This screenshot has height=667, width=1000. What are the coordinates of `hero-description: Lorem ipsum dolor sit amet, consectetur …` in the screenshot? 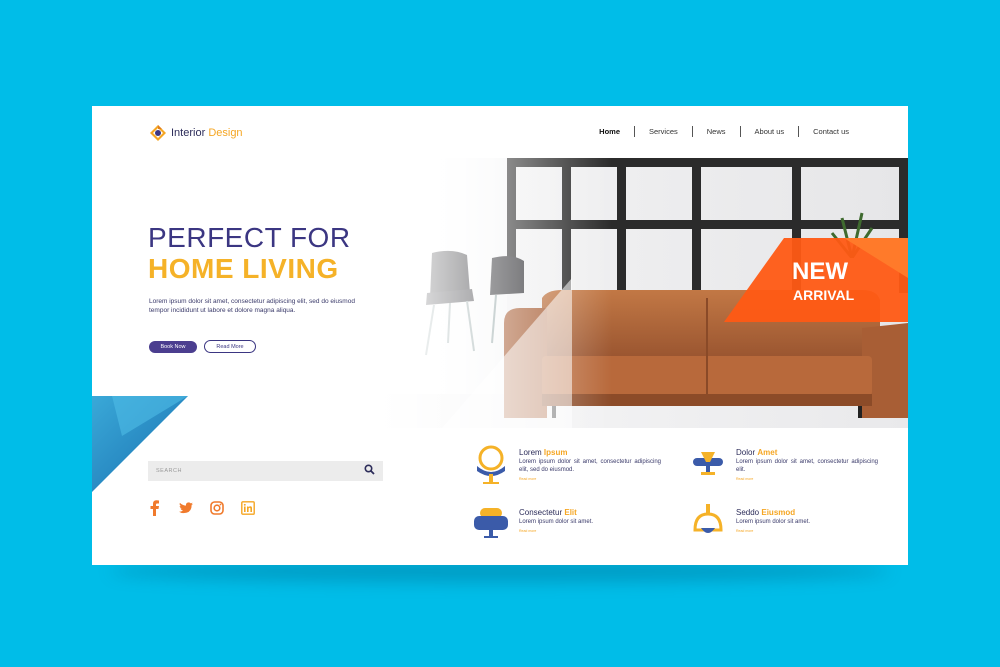 It's located at (252, 306).